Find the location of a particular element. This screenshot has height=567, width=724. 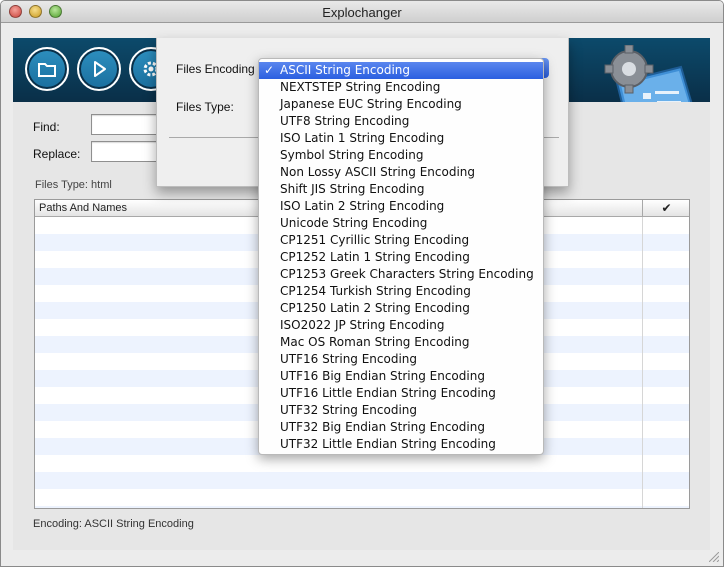

encoding-menu-item-label: Shift JIS String Encoding is located at coordinates (352, 189).